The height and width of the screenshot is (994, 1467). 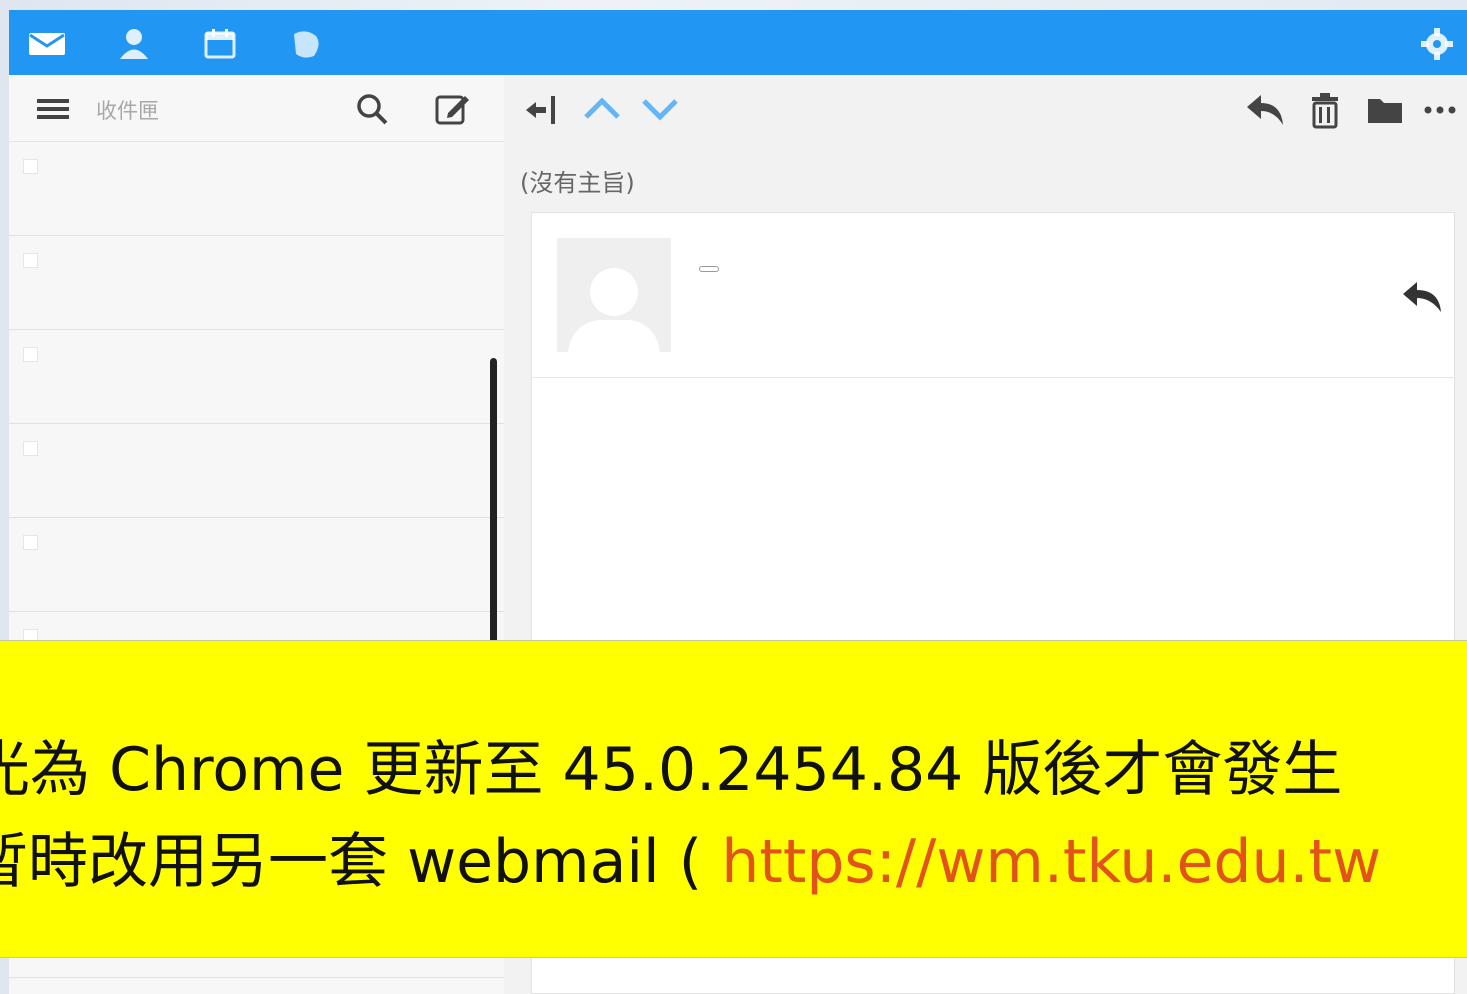 What do you see at coordinates (1442, 110) in the screenshot?
I see `more-options-icon` at bounding box center [1442, 110].